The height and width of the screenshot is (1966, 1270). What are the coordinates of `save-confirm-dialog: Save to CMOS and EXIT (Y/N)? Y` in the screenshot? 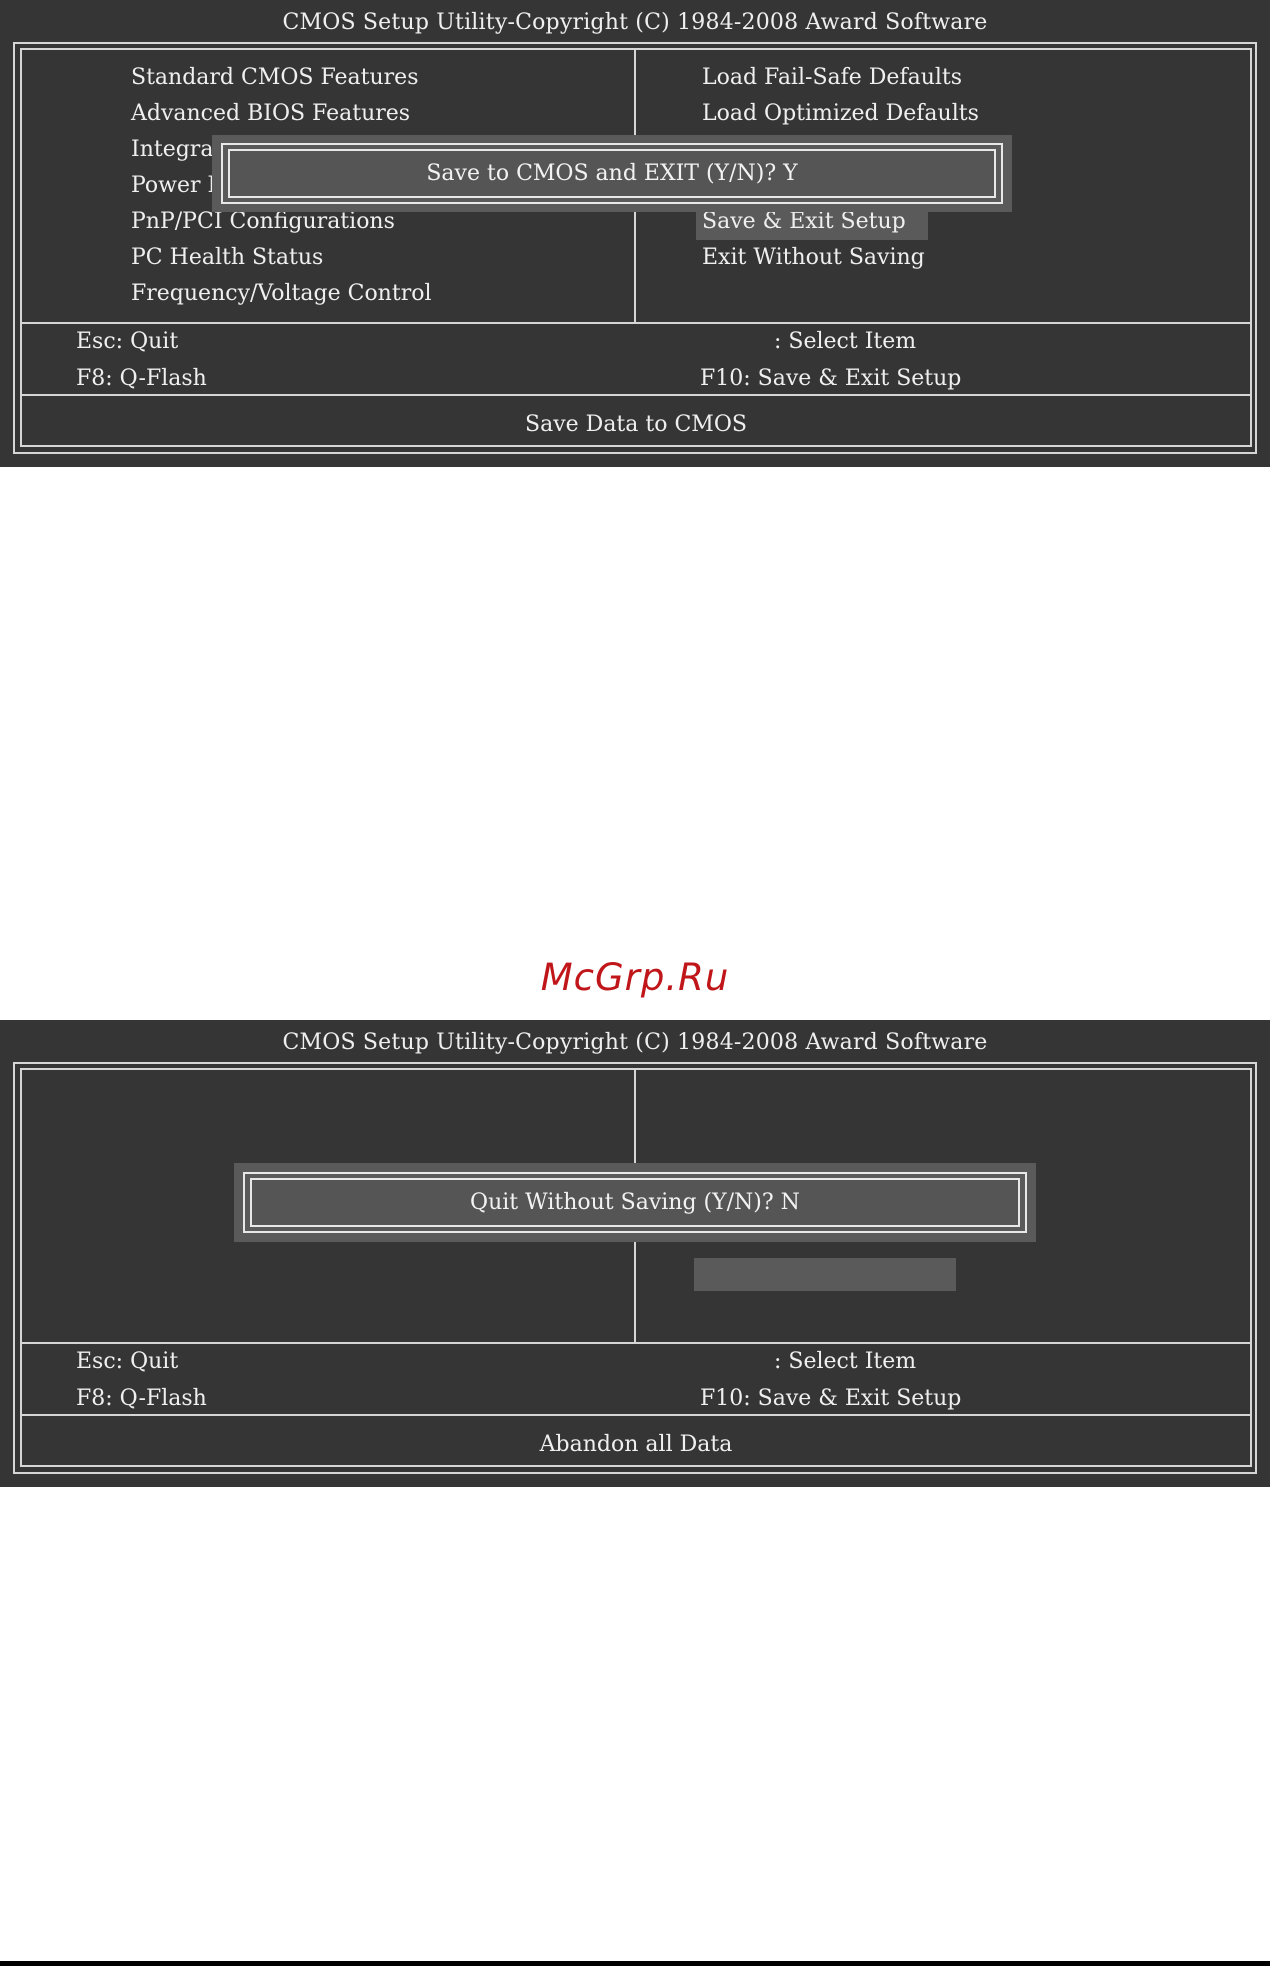 It's located at (612, 173).